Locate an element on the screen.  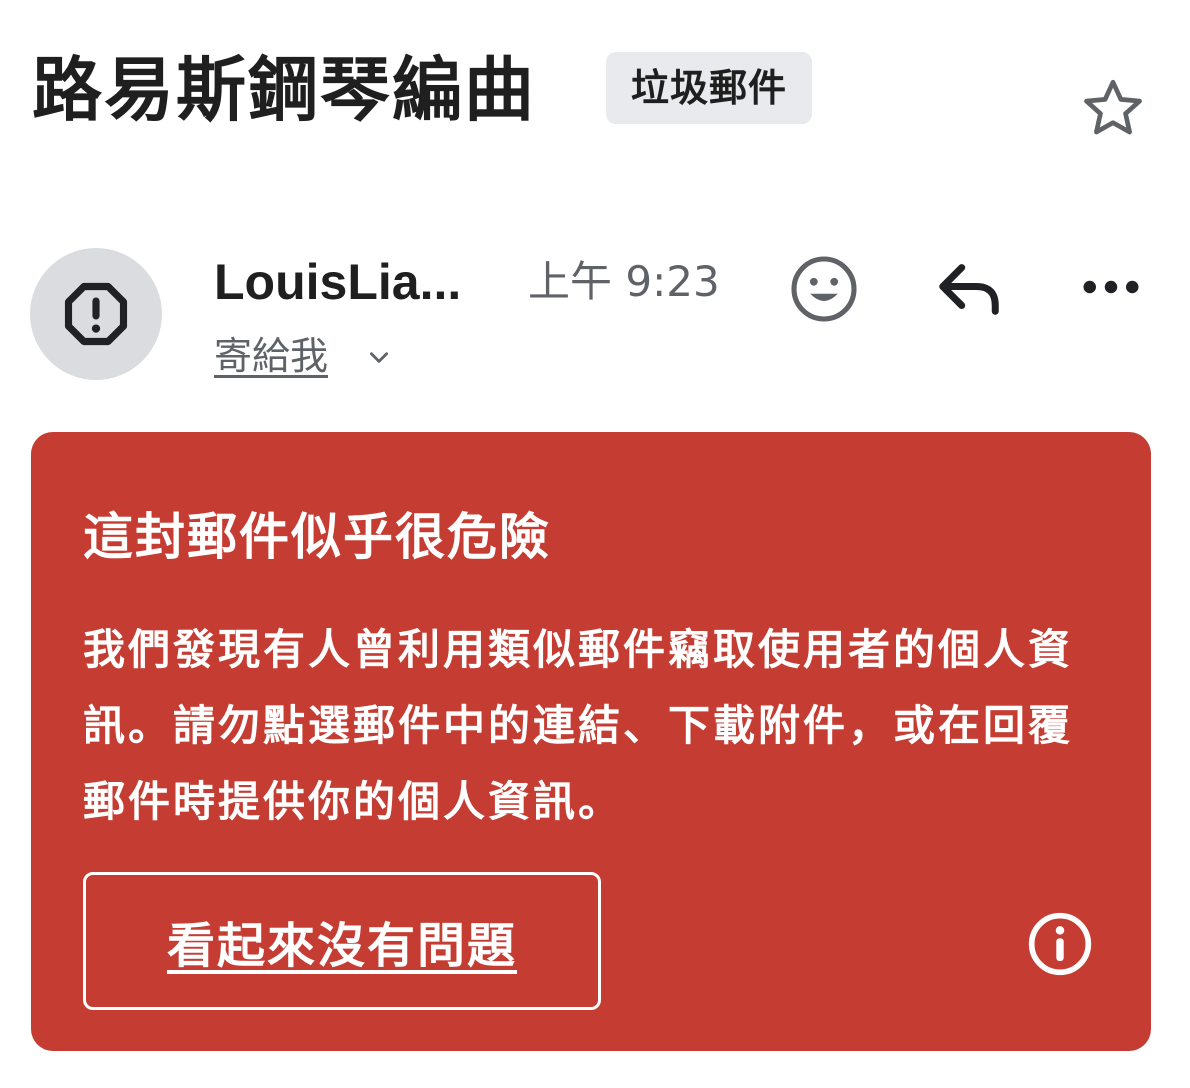
octagon-alert-icon is located at coordinates (96, 314).